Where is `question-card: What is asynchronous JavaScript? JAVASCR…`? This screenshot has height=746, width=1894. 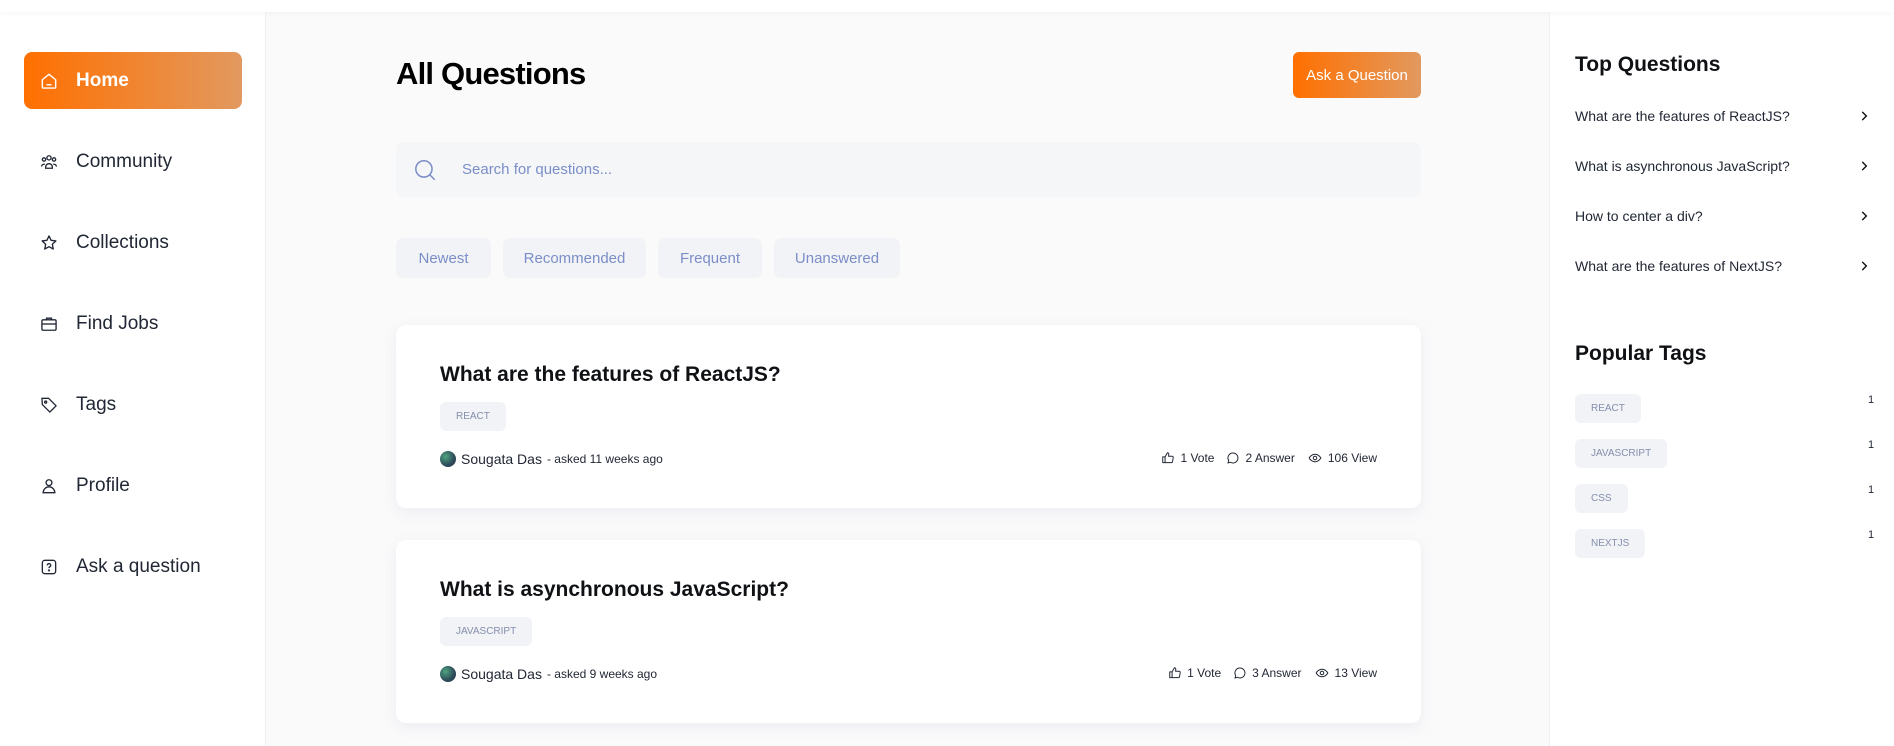
question-card: What is asynchronous JavaScript? JAVASCR… is located at coordinates (908, 631).